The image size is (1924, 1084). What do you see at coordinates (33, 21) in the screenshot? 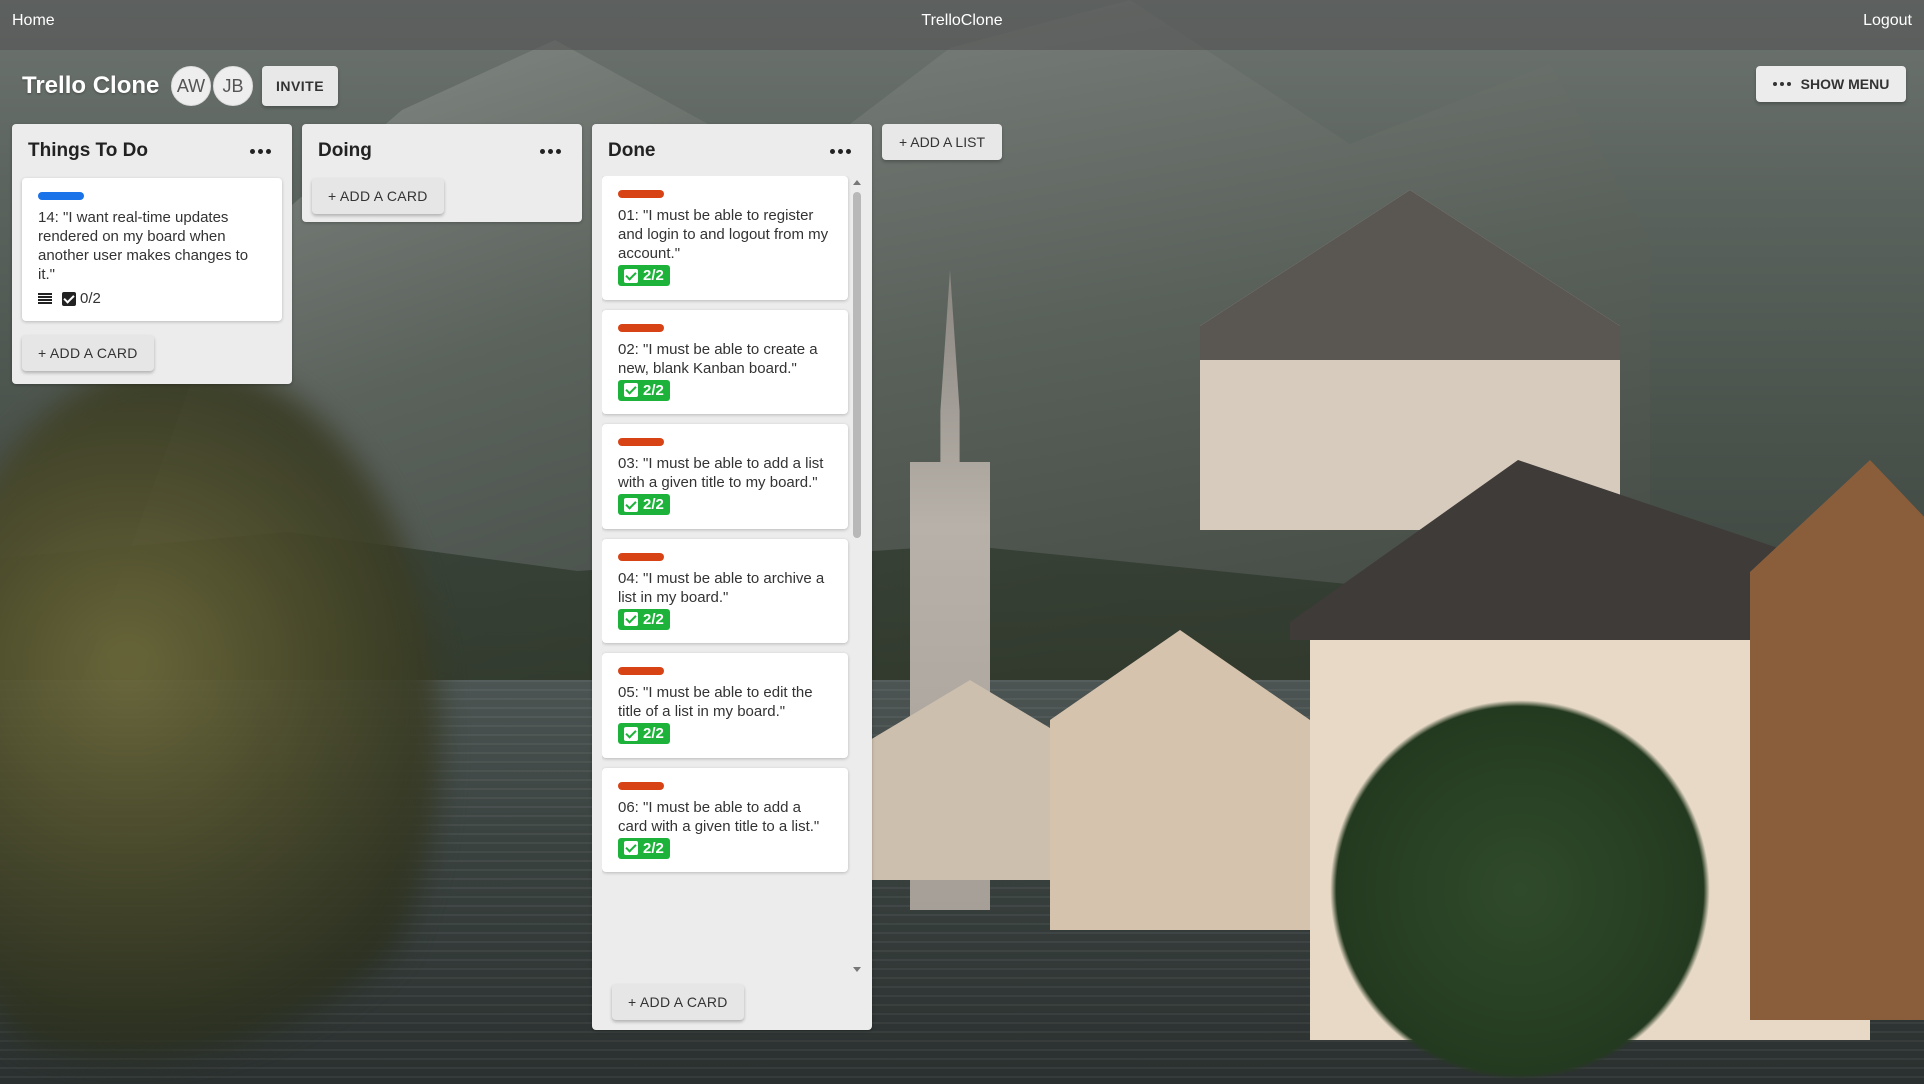
I see `nav-home-link: Home` at bounding box center [33, 21].